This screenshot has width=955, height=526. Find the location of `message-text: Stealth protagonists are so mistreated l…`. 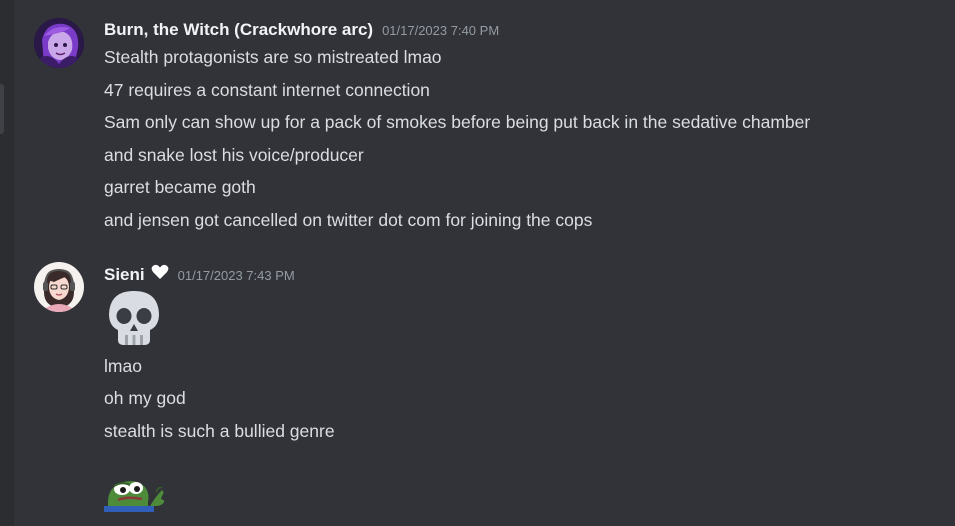

message-text: Stealth protagonists are so mistreated l… is located at coordinates (273, 57).